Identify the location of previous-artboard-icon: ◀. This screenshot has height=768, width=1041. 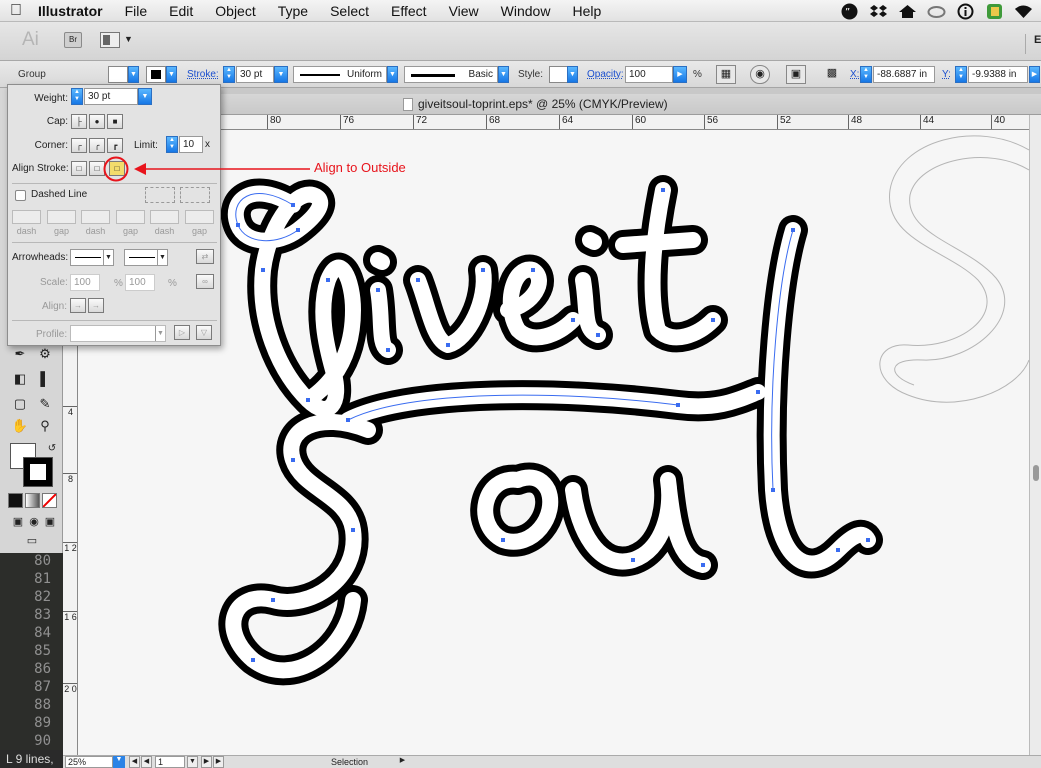
(146, 762).